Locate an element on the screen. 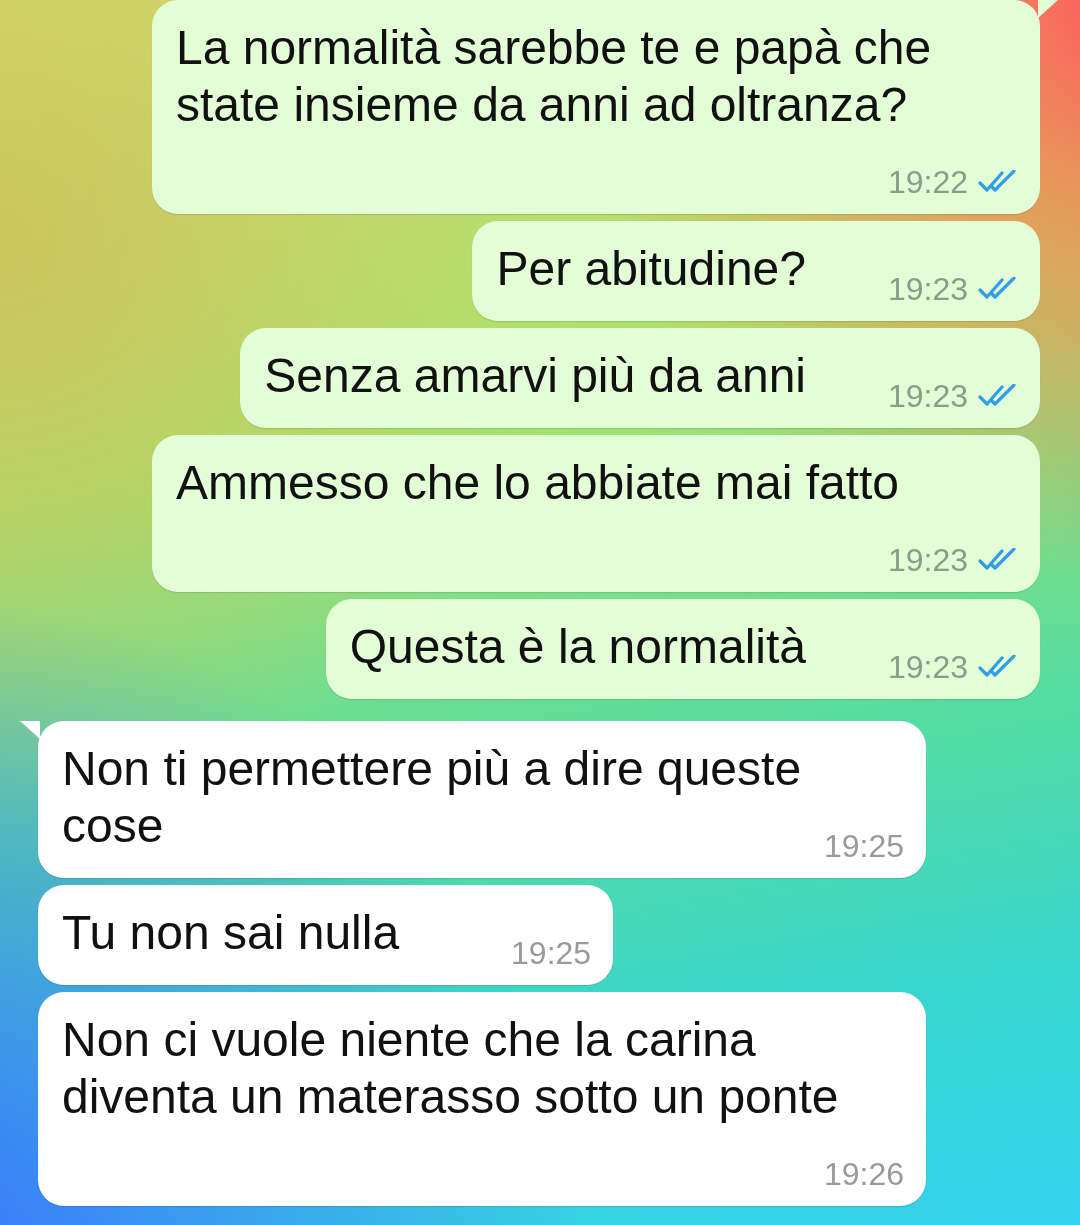  message-time: 19:26 is located at coordinates (863, 1174).